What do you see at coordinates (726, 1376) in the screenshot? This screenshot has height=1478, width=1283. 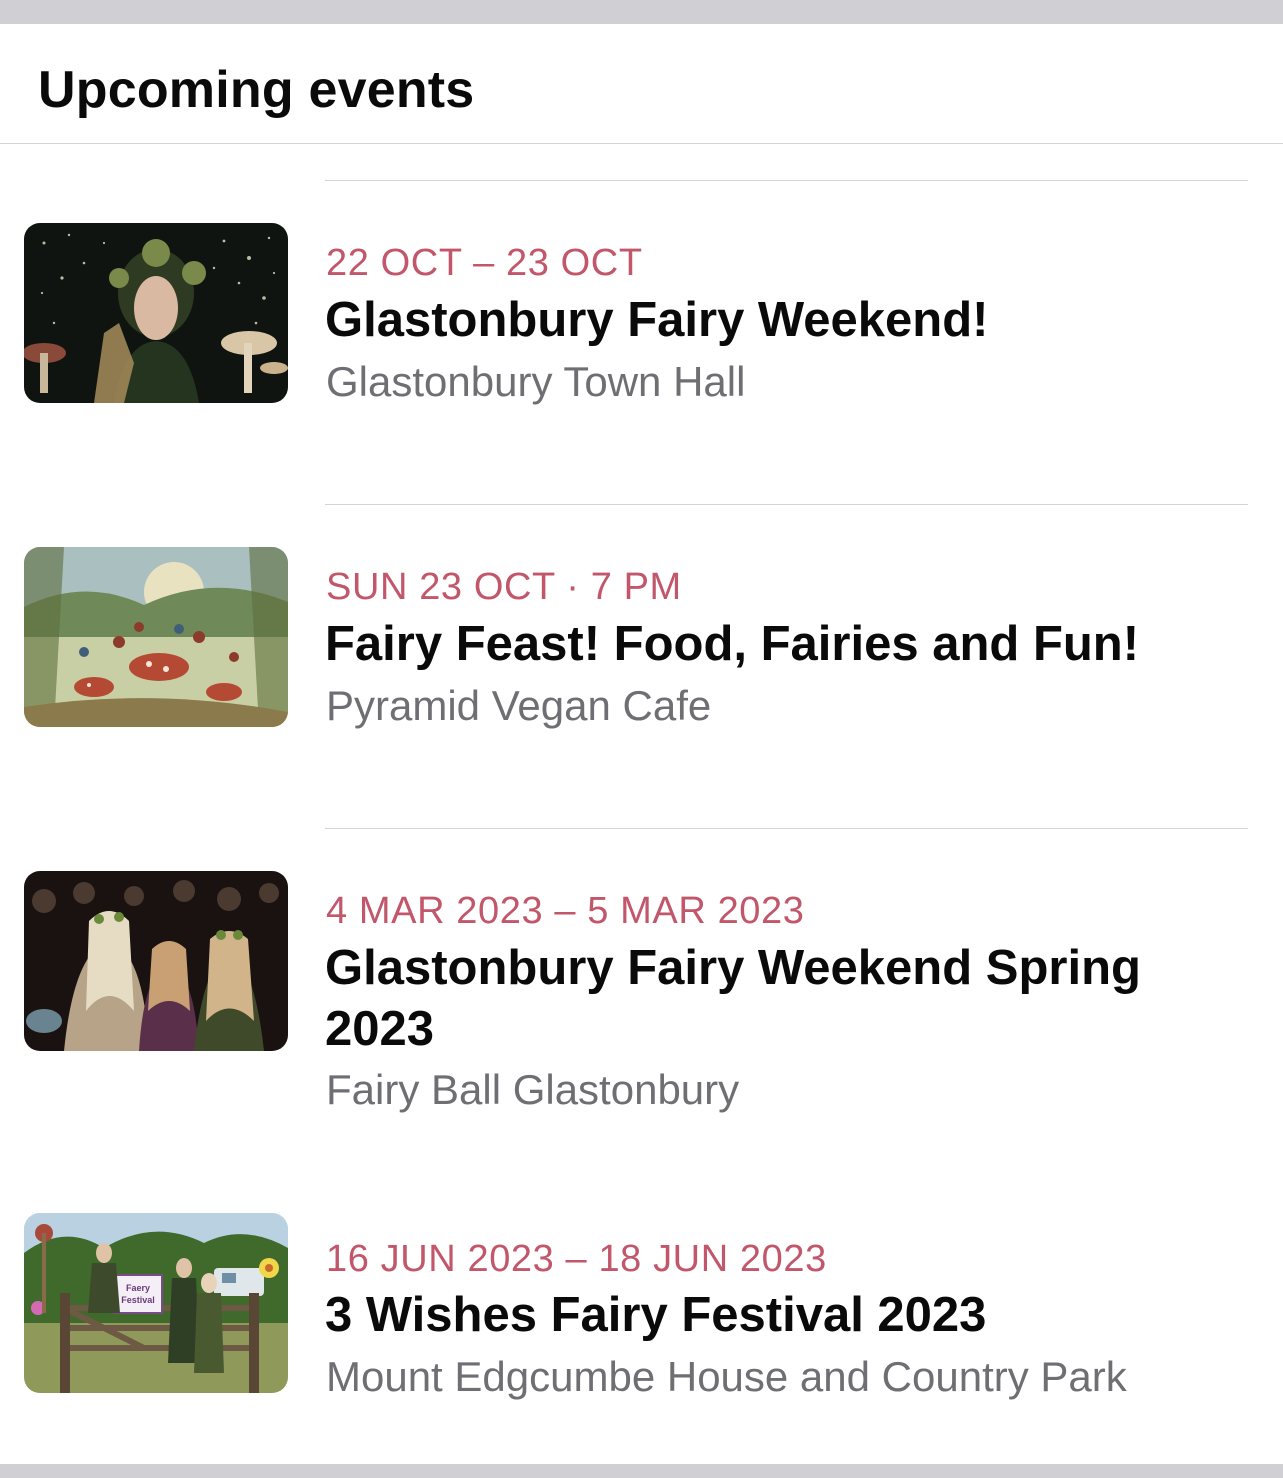 I see `event-venue: Mount Edgcumbe House and Country Park` at bounding box center [726, 1376].